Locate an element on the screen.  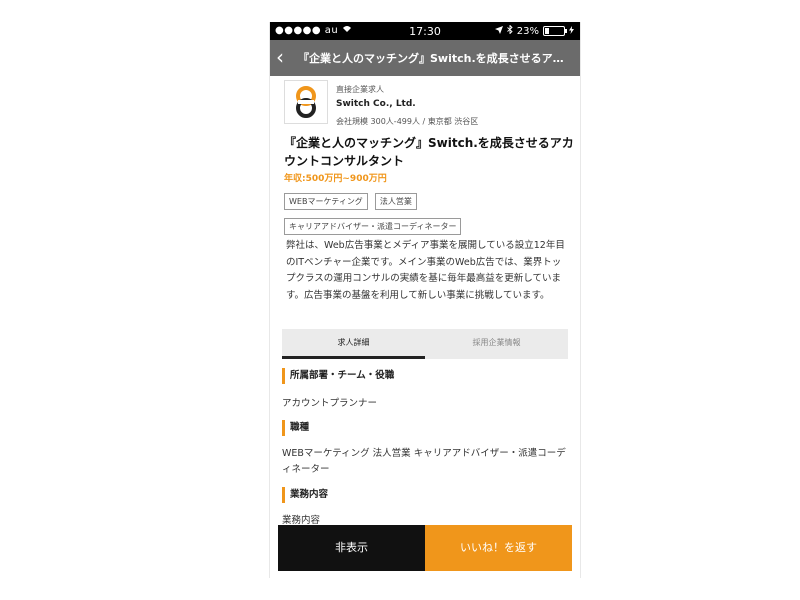
section-body-department: アカウントプランナー is located at coordinates (330, 403).